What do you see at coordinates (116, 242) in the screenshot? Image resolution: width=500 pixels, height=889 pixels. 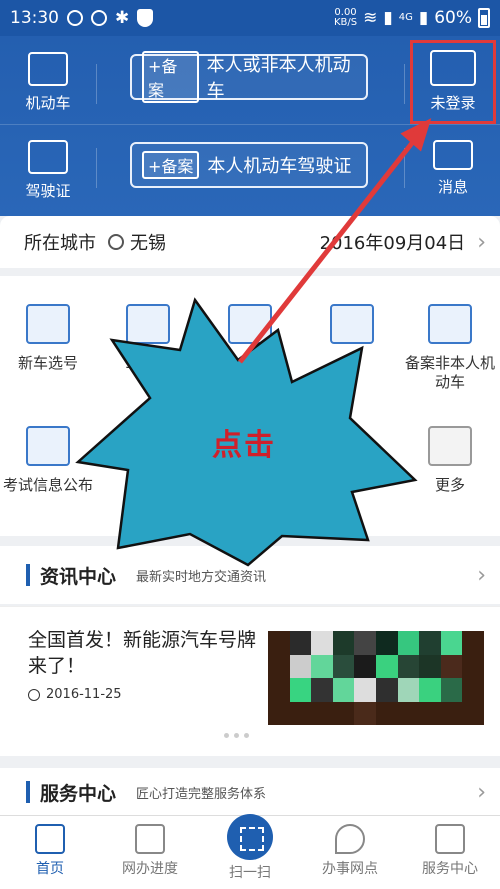 I see `locate-icon` at bounding box center [116, 242].